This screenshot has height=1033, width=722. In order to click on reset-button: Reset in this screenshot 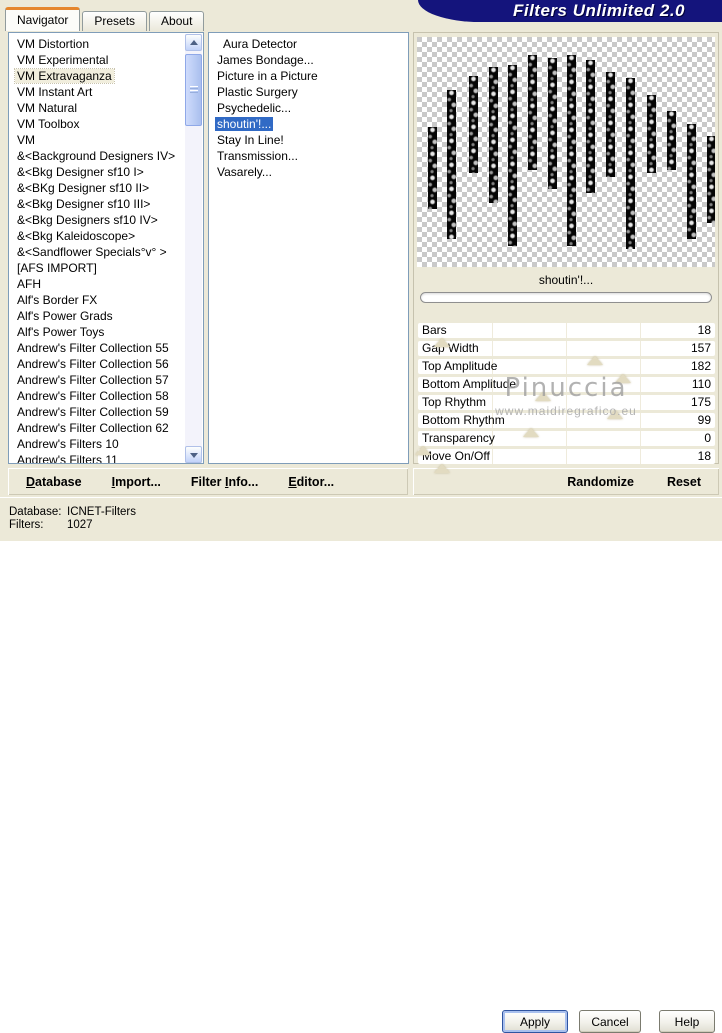, I will do `click(684, 482)`.